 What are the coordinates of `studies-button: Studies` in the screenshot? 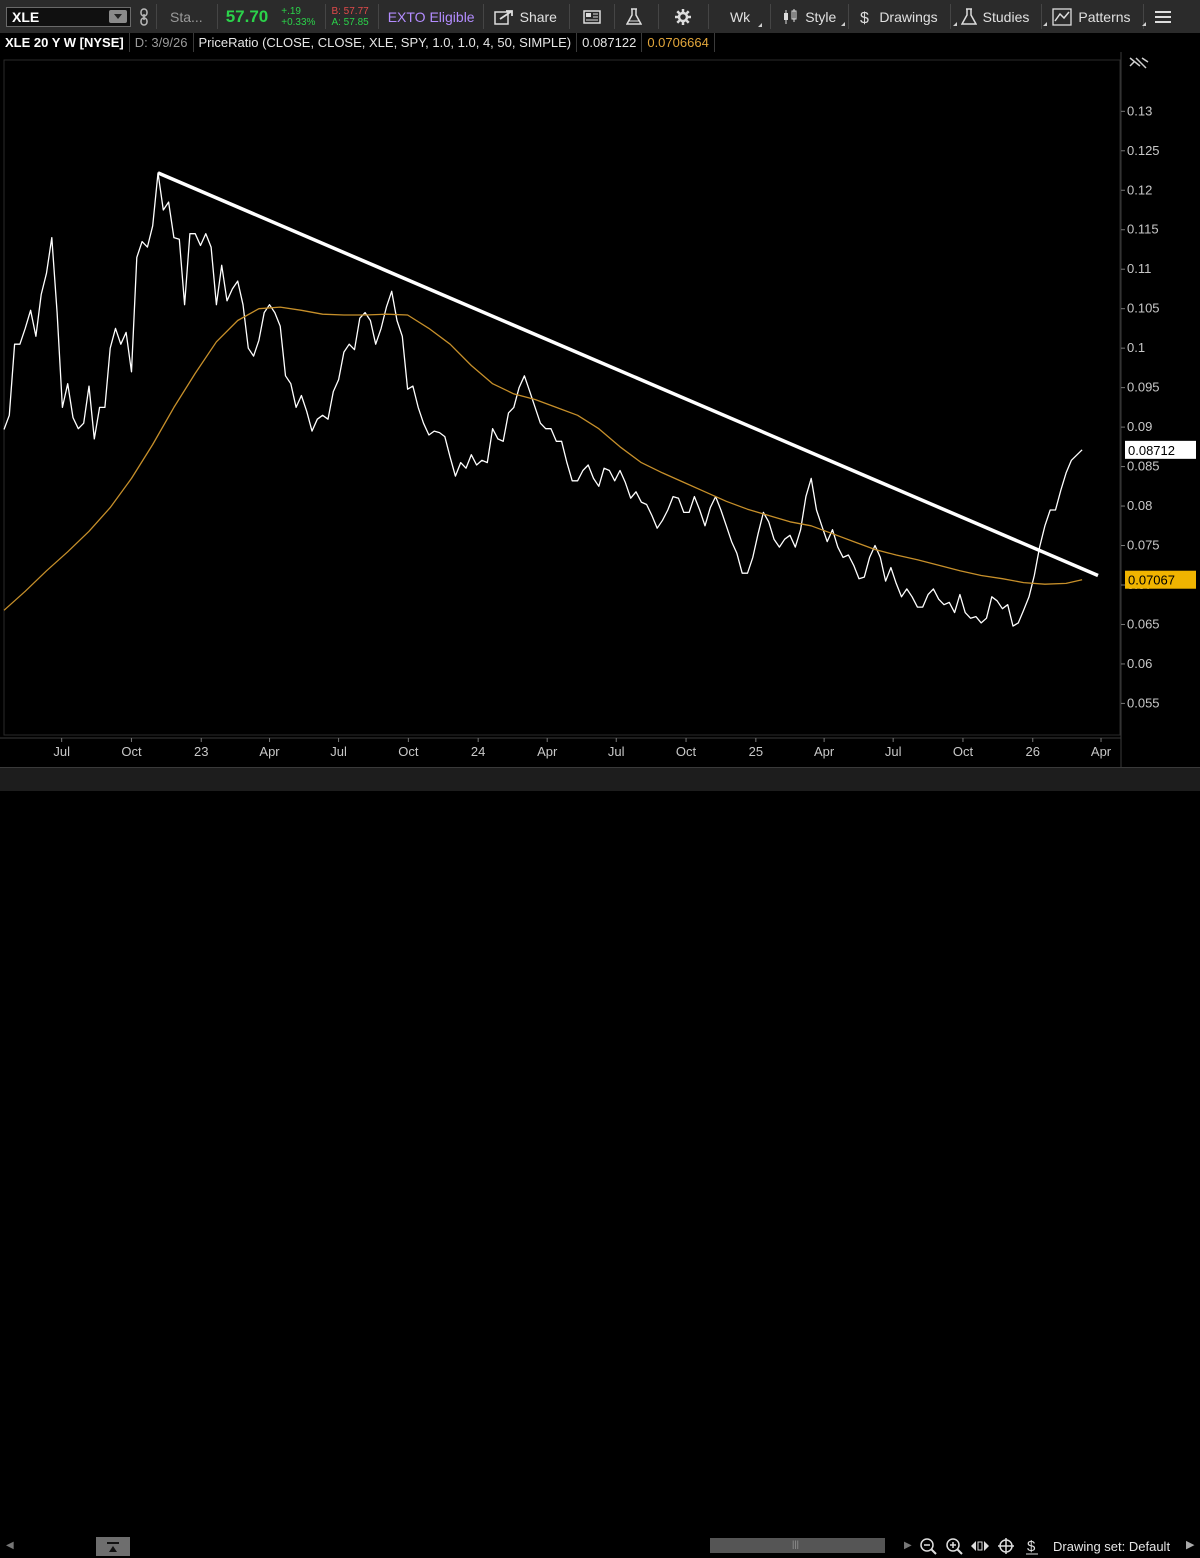 It's located at (1003, 16).